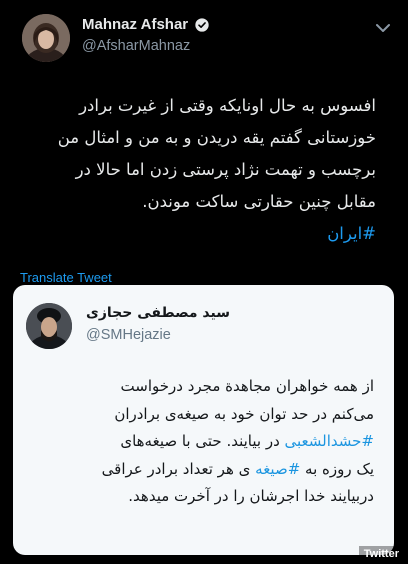 This screenshot has width=408, height=564. What do you see at coordinates (136, 46) in the screenshot?
I see `author-handle: @AfsharMahnaz` at bounding box center [136, 46].